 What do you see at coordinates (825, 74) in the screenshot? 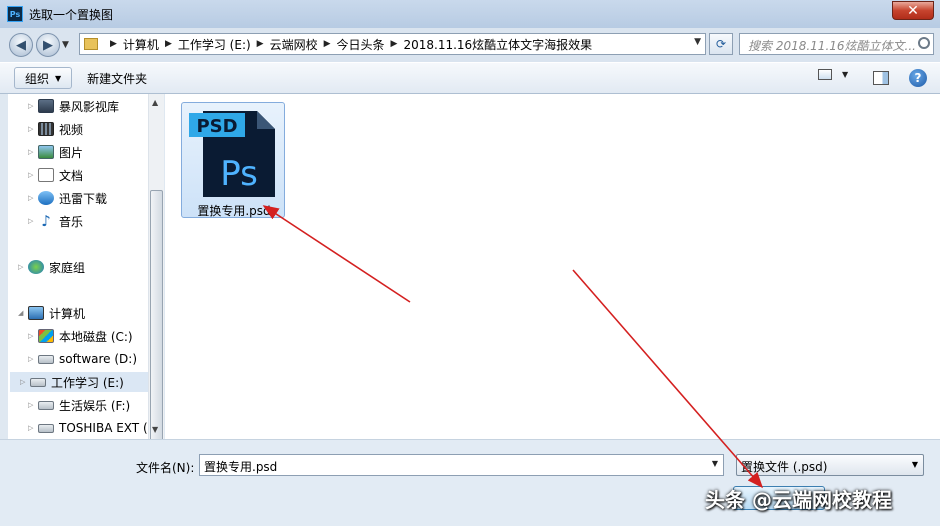
I see `view-icon` at bounding box center [825, 74].